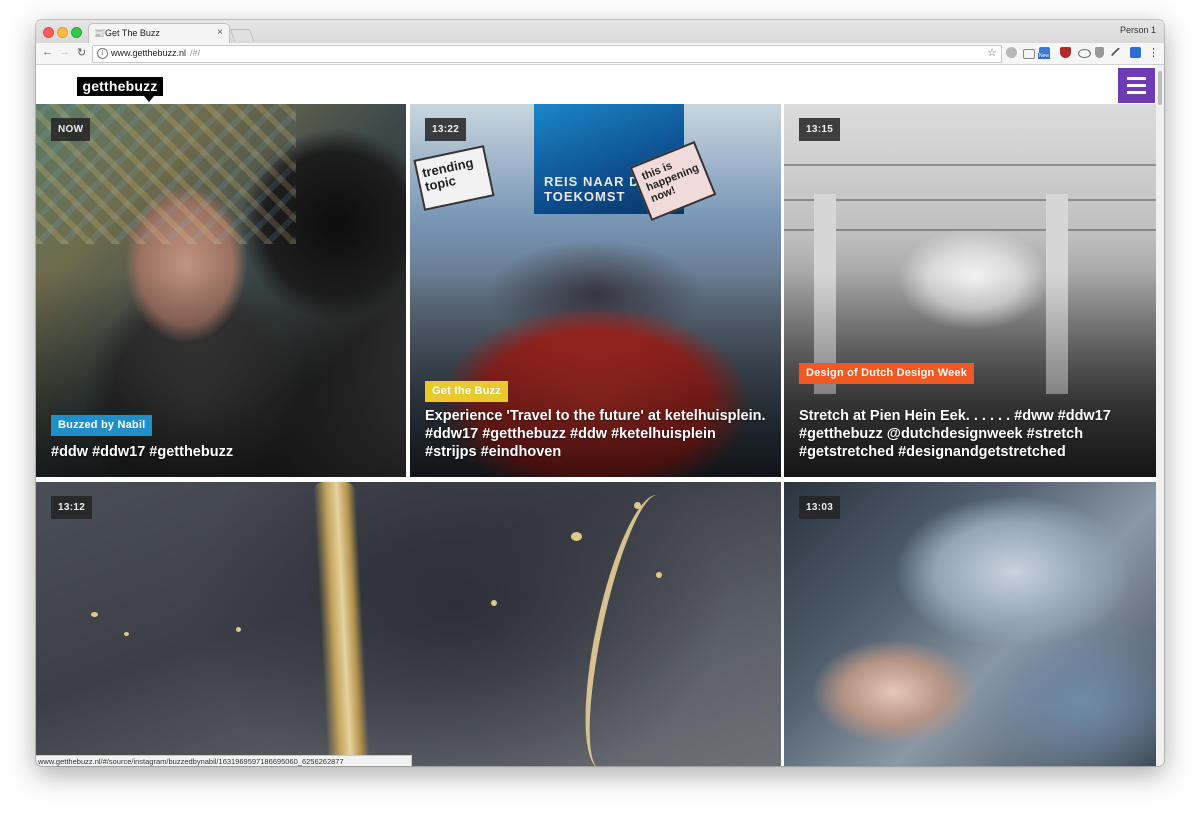 The width and height of the screenshot is (1200, 816). Describe the element at coordinates (71, 129) in the screenshot. I see `time-badge: NOW` at that location.